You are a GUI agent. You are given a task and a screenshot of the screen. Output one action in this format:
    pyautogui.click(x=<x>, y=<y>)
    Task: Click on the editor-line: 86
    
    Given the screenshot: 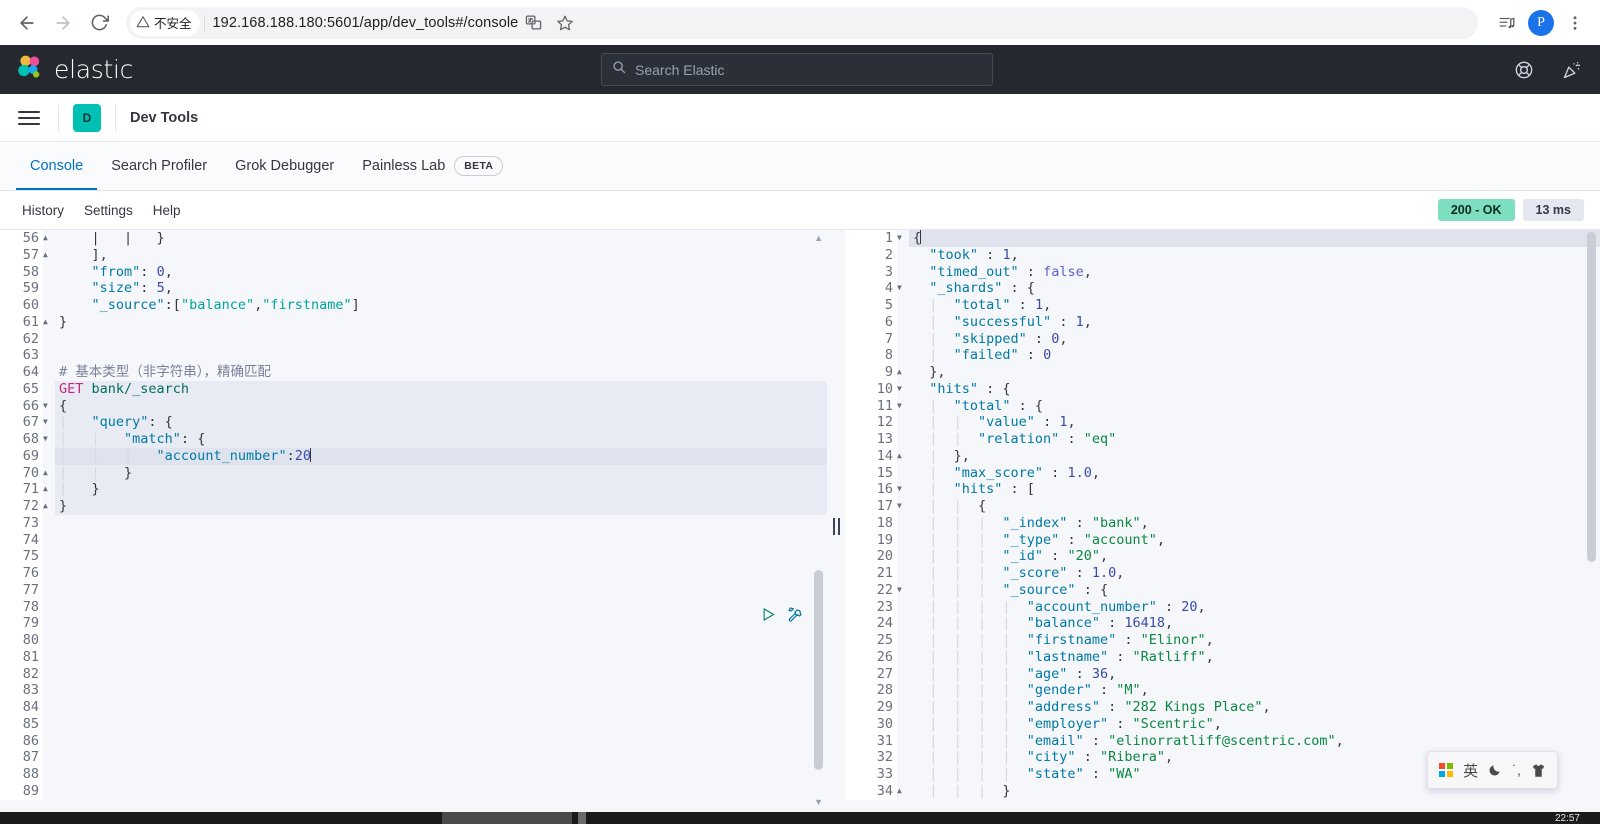 What is the action you would take?
    pyautogui.click(x=413, y=741)
    